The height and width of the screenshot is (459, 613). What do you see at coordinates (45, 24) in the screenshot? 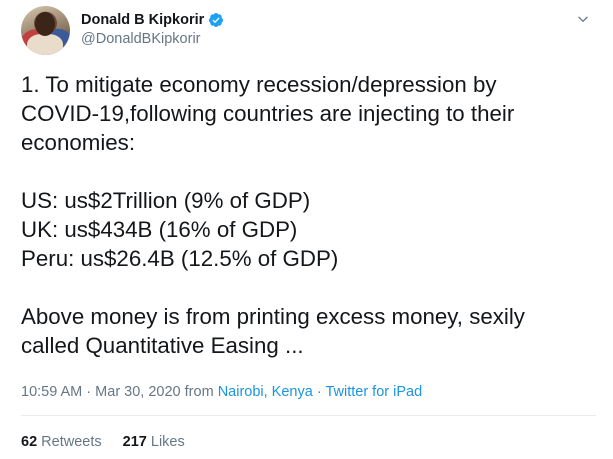
I see `avatar-face-shape` at bounding box center [45, 24].